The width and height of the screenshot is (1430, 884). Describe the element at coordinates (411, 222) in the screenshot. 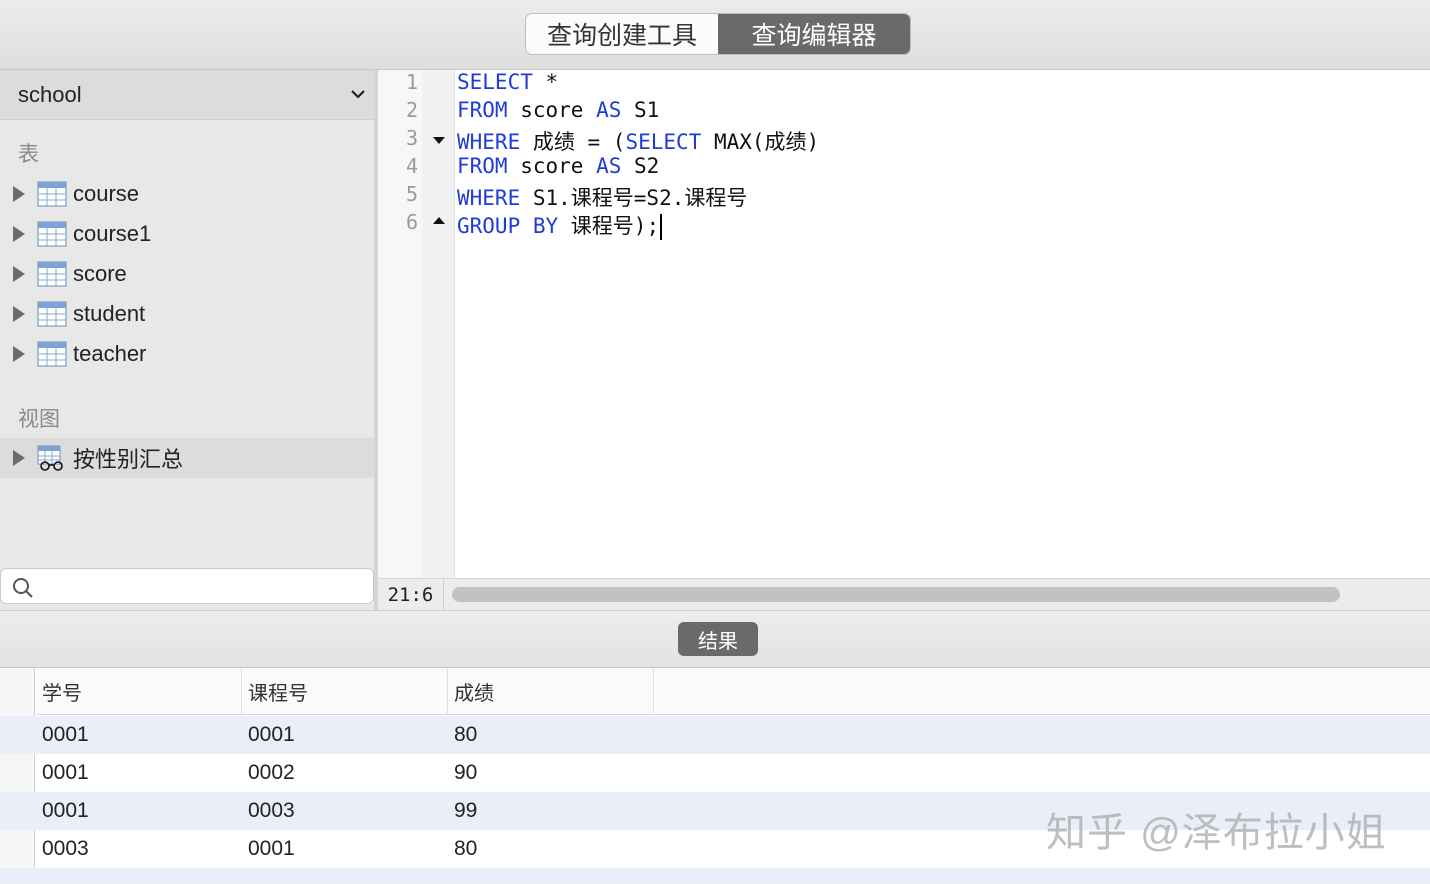

I see `line-number: 6` at that location.